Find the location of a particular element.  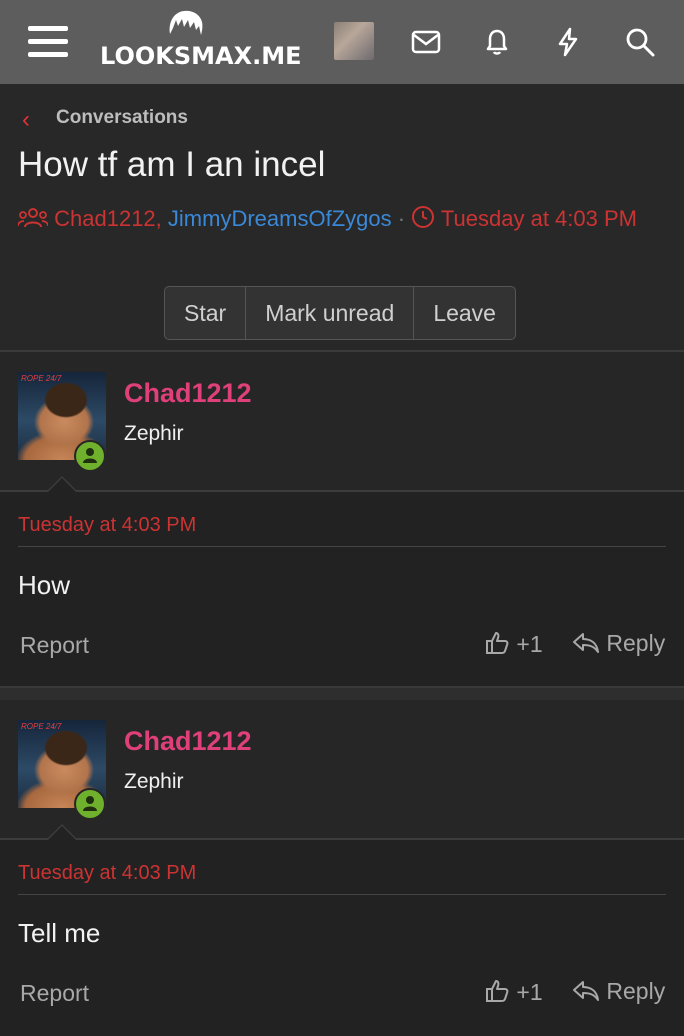

logo-hair-icon is located at coordinates (186, 23).